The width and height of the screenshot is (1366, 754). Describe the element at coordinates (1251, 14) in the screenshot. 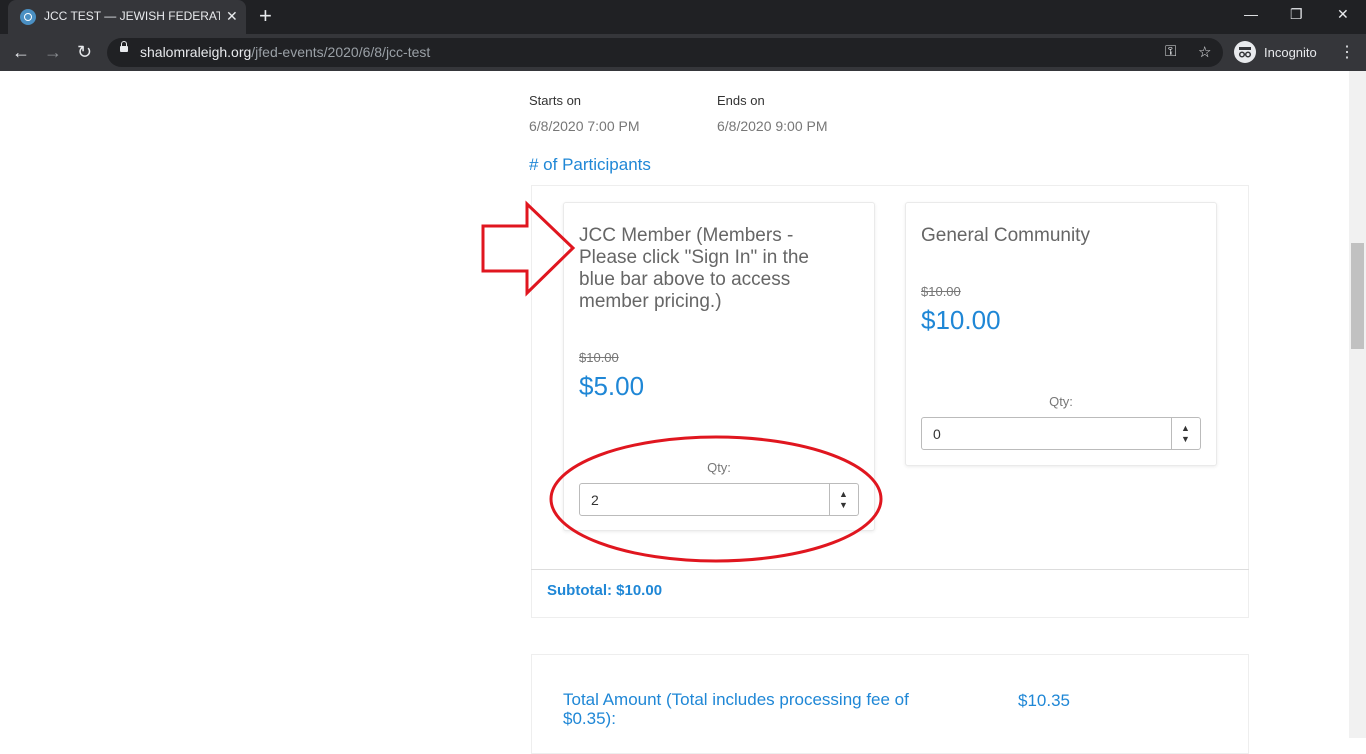

I see `minimize-icon: —` at that location.